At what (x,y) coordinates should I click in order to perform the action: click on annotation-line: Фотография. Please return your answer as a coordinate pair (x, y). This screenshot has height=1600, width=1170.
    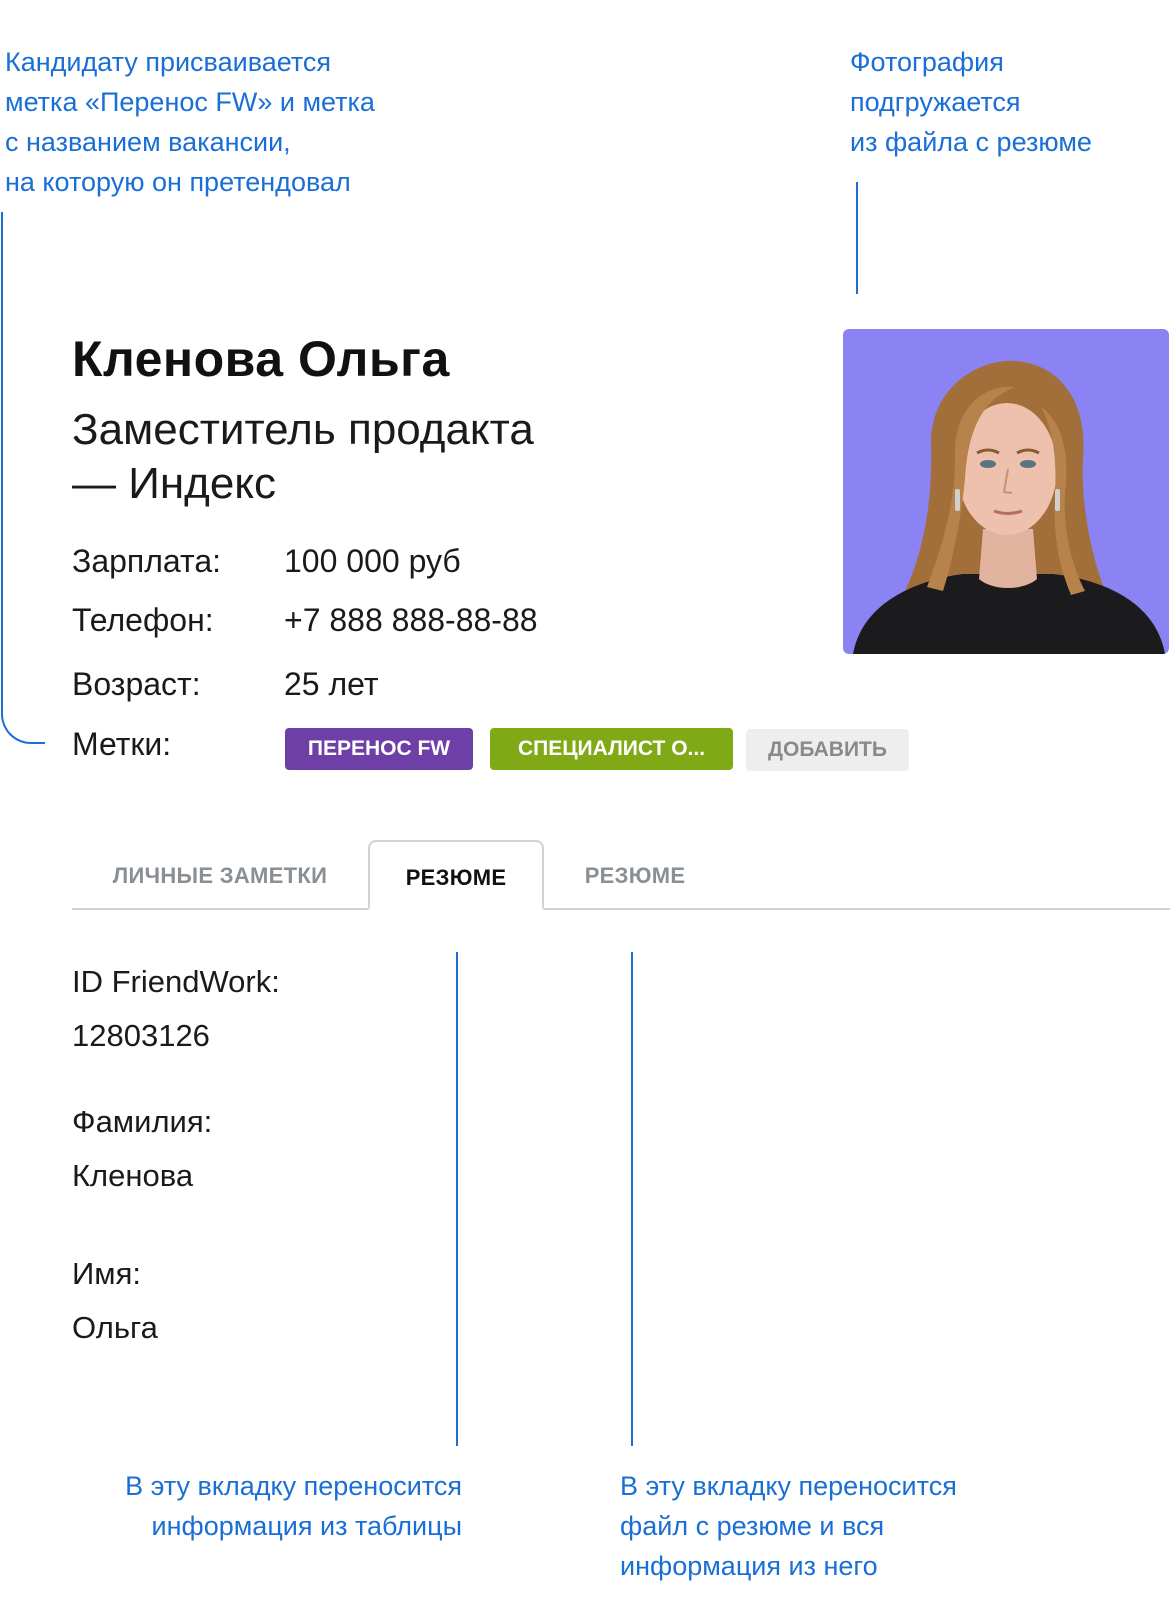
    Looking at the image, I should click on (927, 62).